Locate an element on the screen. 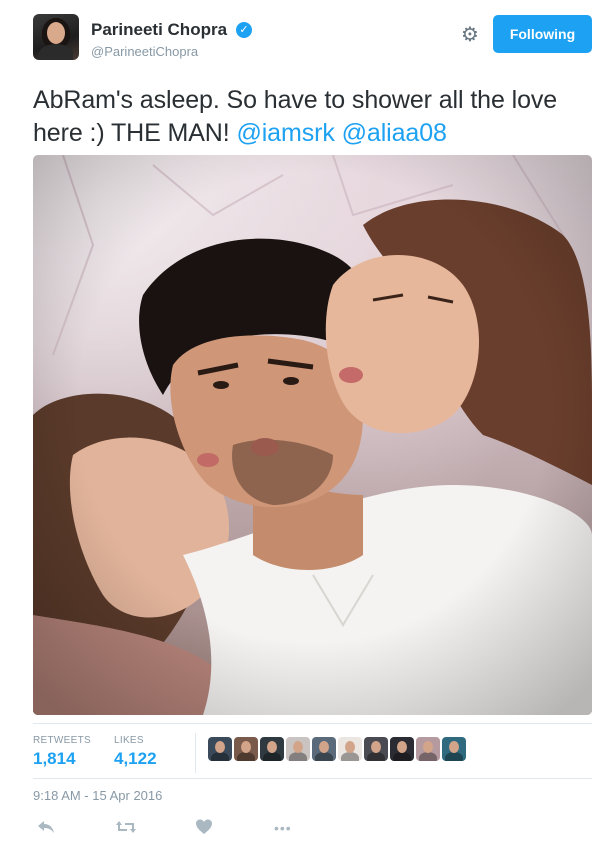 The width and height of the screenshot is (616, 853). retweets-label: RETWEETS is located at coordinates (62, 740).